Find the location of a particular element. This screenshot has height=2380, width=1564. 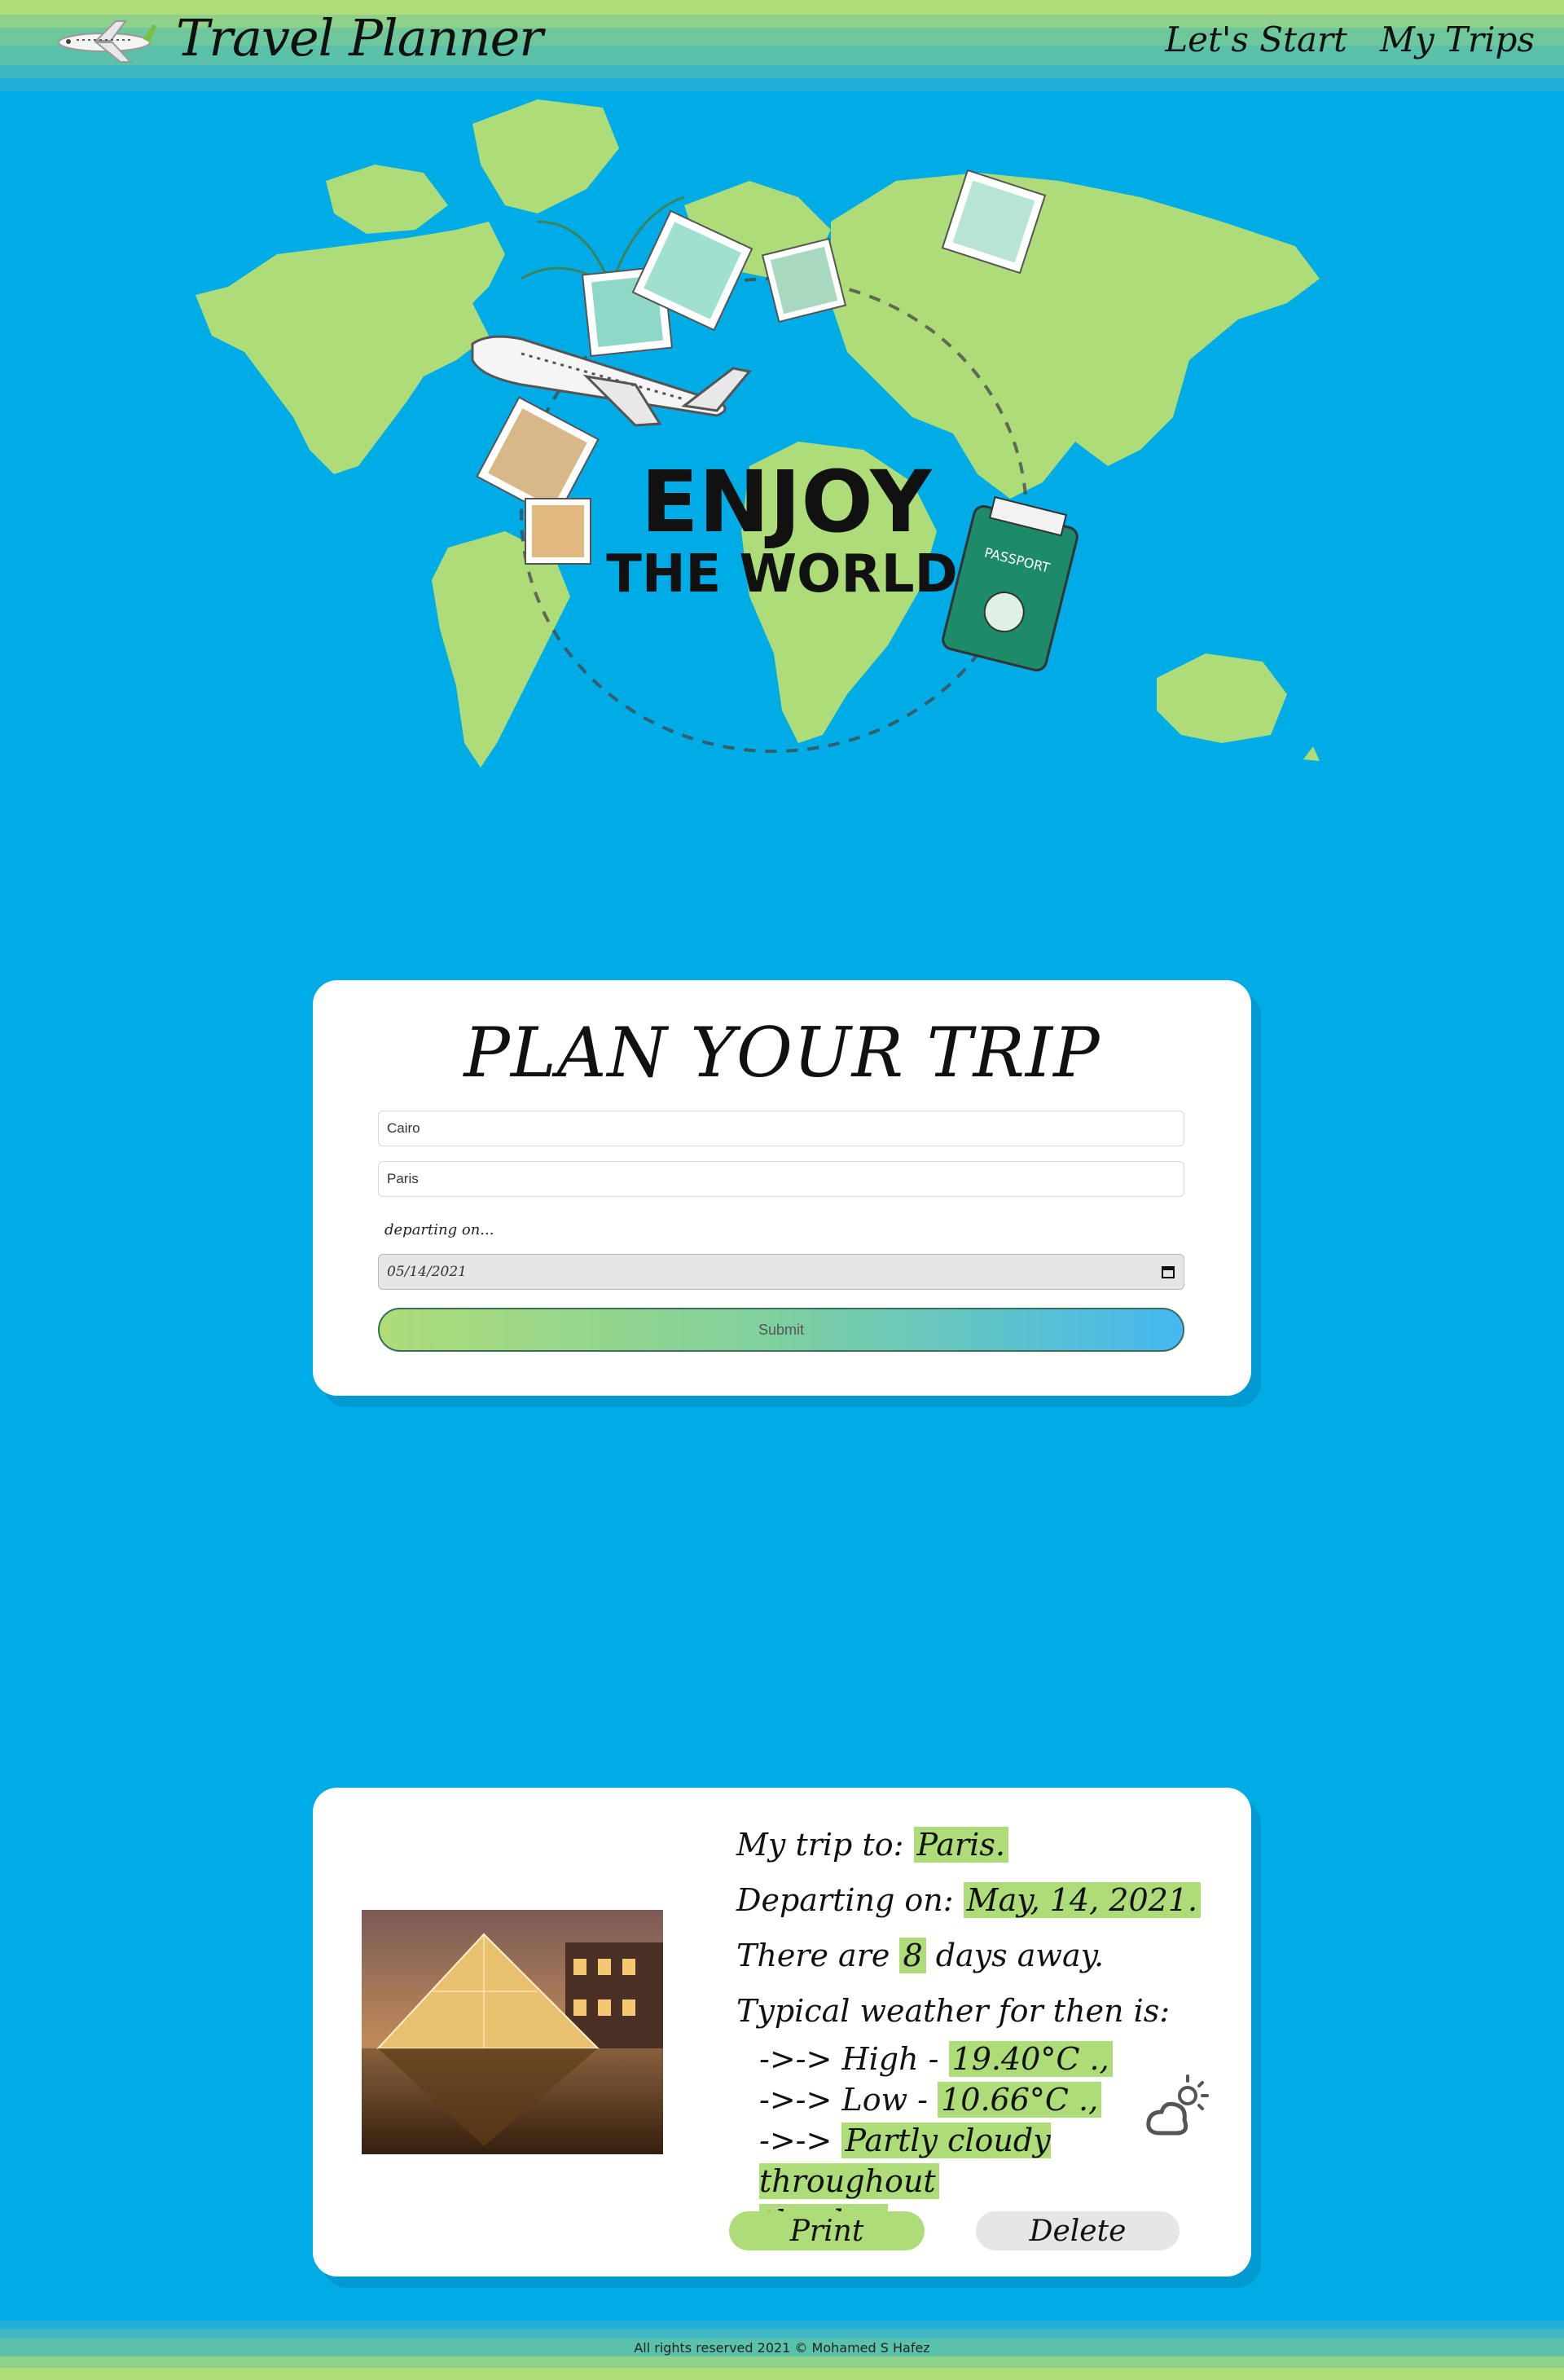

trip-destination-line: My trip to: Paris. is located at coordinates (965, 1844).